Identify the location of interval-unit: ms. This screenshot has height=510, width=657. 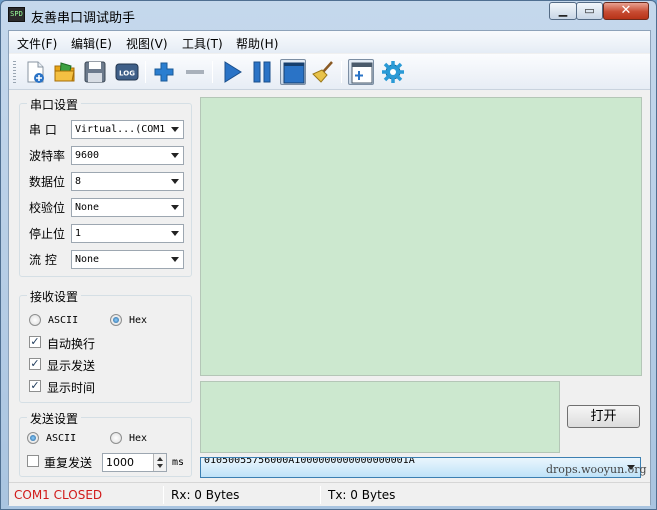
(178, 462).